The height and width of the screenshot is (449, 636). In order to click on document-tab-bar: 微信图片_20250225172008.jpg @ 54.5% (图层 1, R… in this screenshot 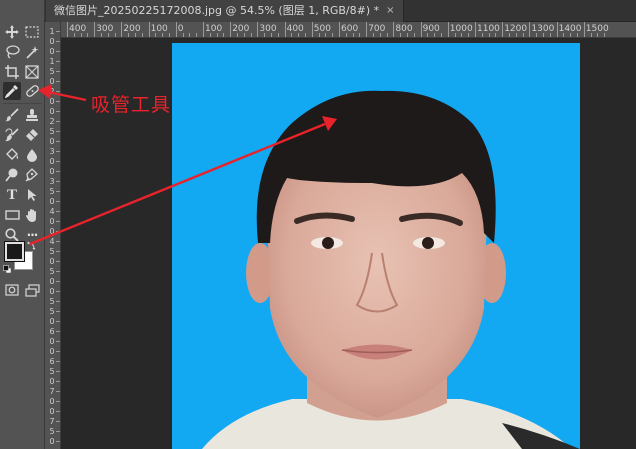, I will do `click(340, 11)`.